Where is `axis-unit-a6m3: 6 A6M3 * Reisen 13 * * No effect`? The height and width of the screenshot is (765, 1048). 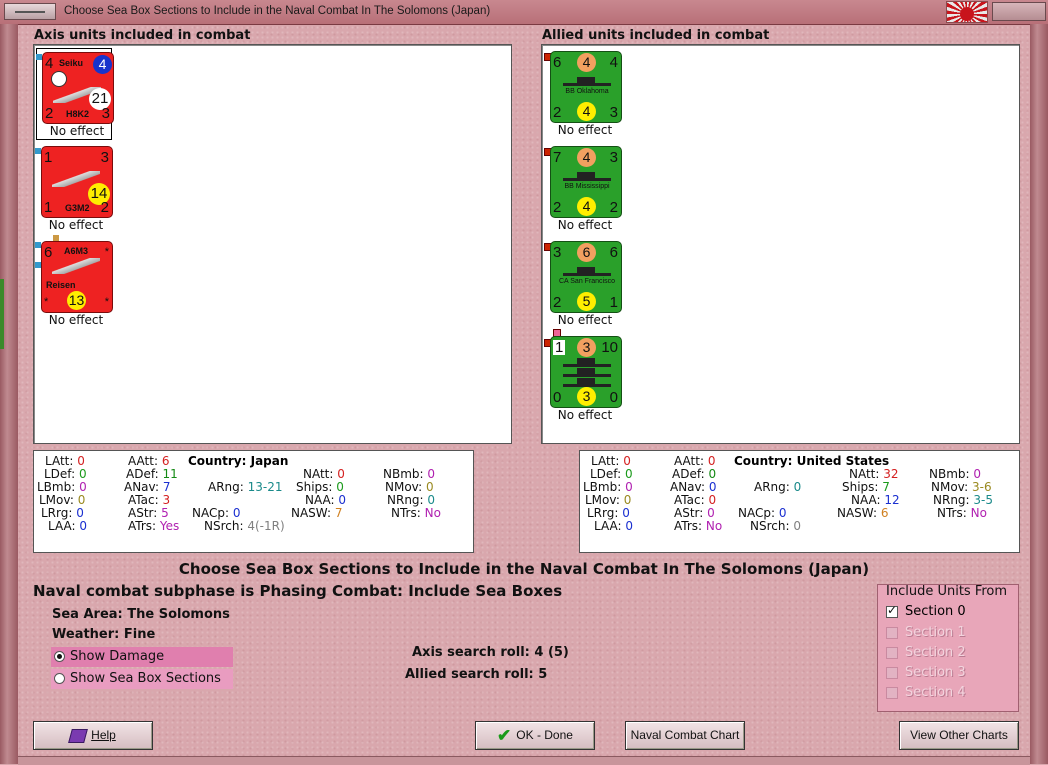
axis-unit-a6m3: 6 A6M3 * Reisen 13 * * No effect is located at coordinates (74, 282).